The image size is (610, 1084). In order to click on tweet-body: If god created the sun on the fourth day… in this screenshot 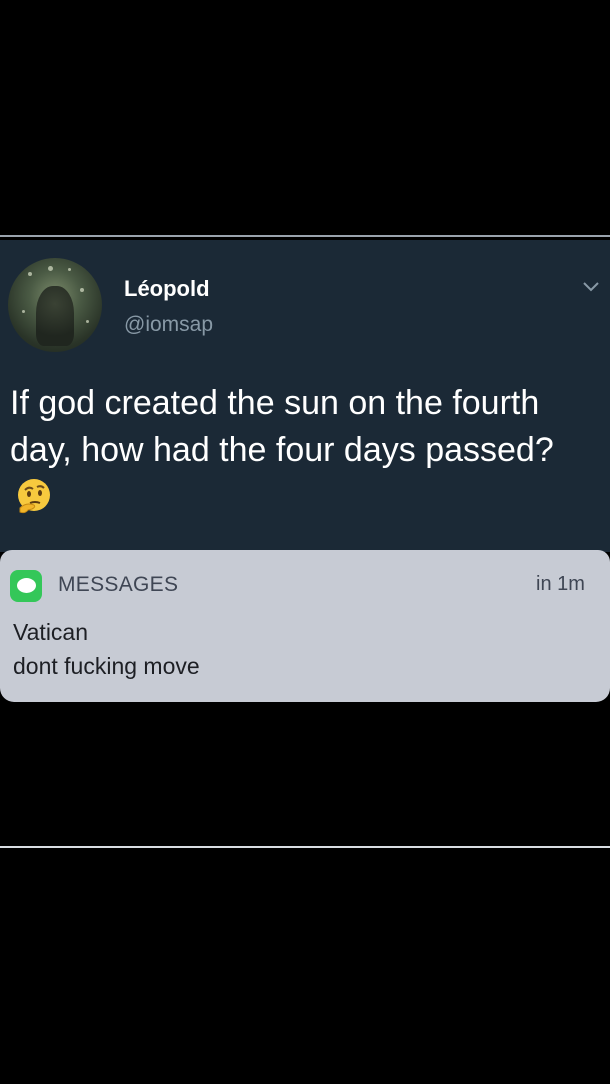, I will do `click(282, 426)`.